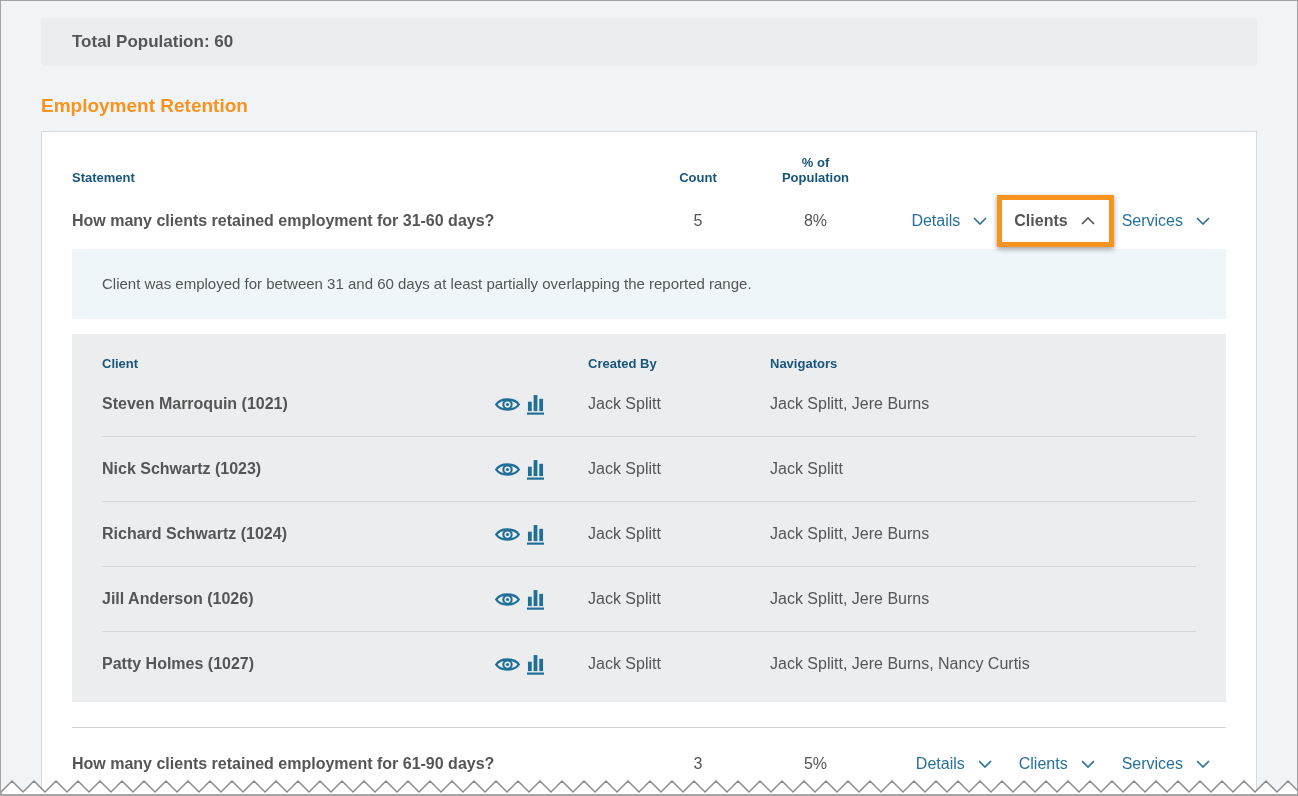  What do you see at coordinates (815, 764) in the screenshot?
I see `percent-value: 5%` at bounding box center [815, 764].